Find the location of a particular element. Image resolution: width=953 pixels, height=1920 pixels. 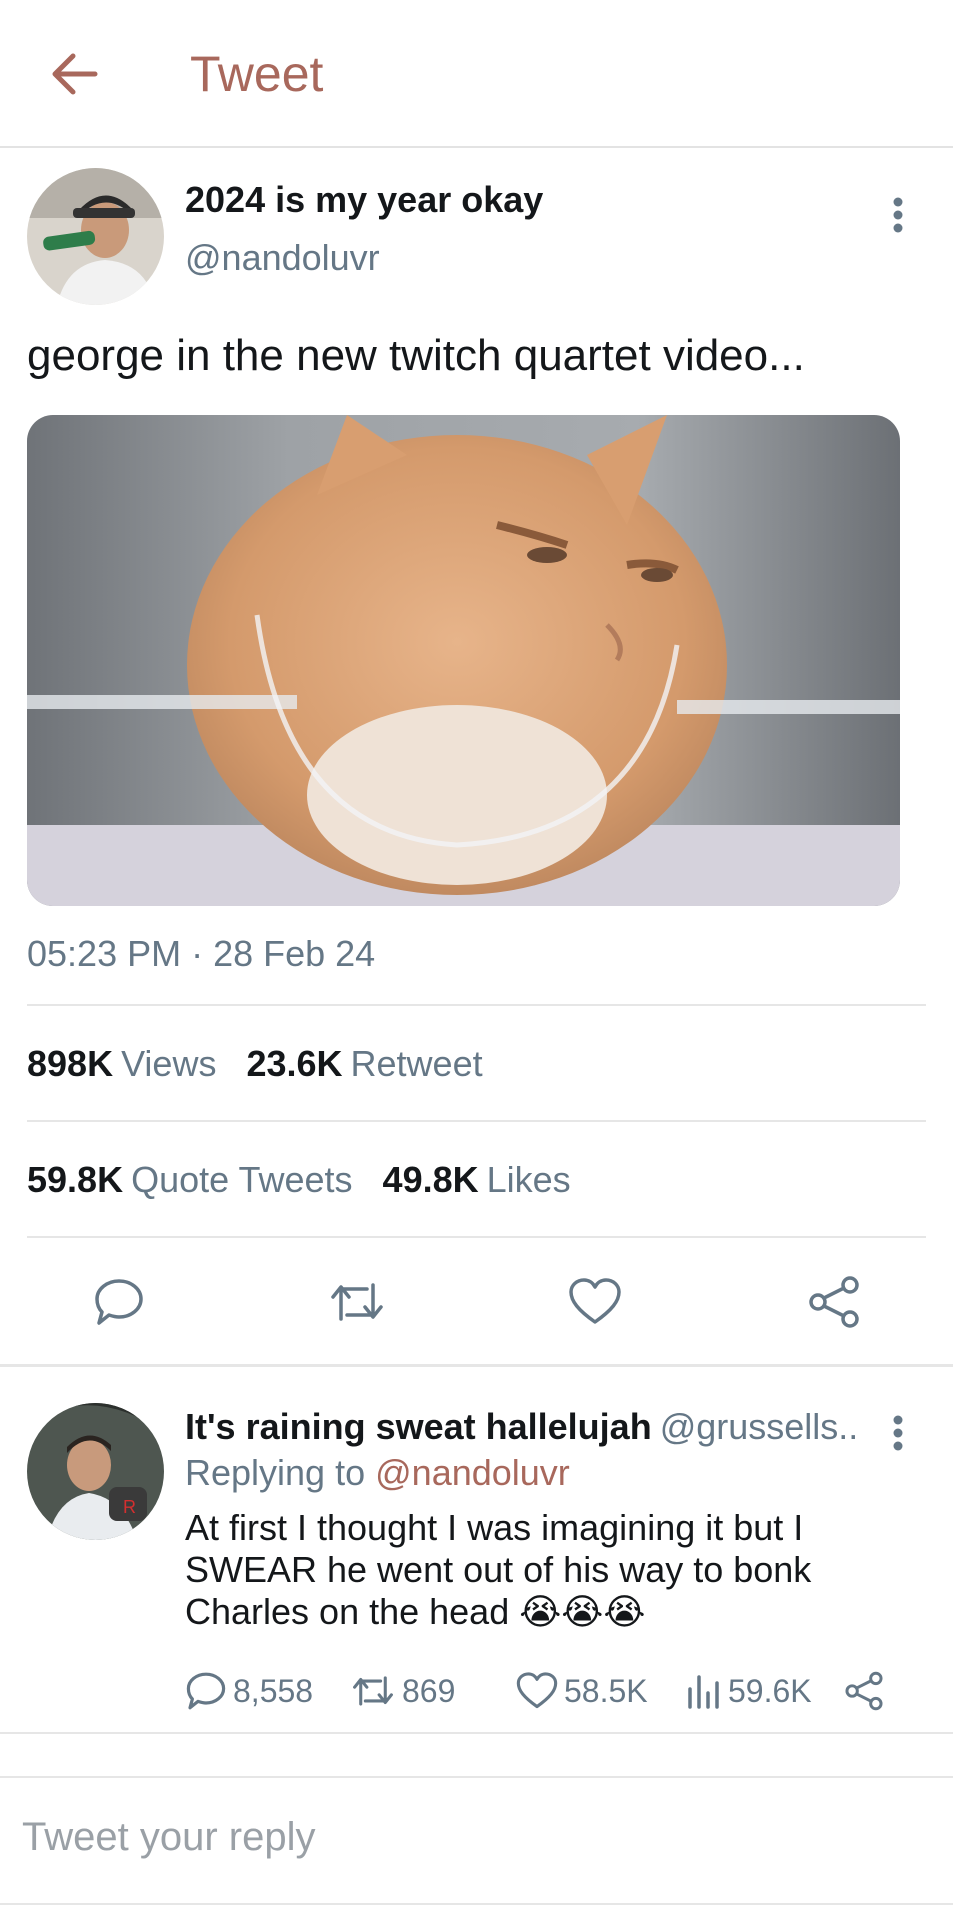

views-count: 898K is located at coordinates (70, 1063).